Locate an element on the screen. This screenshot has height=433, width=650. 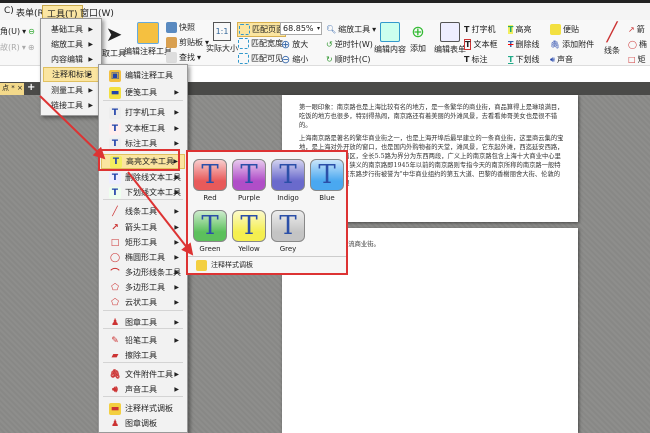
annotation-arrows is located at coordinates (116, 175).